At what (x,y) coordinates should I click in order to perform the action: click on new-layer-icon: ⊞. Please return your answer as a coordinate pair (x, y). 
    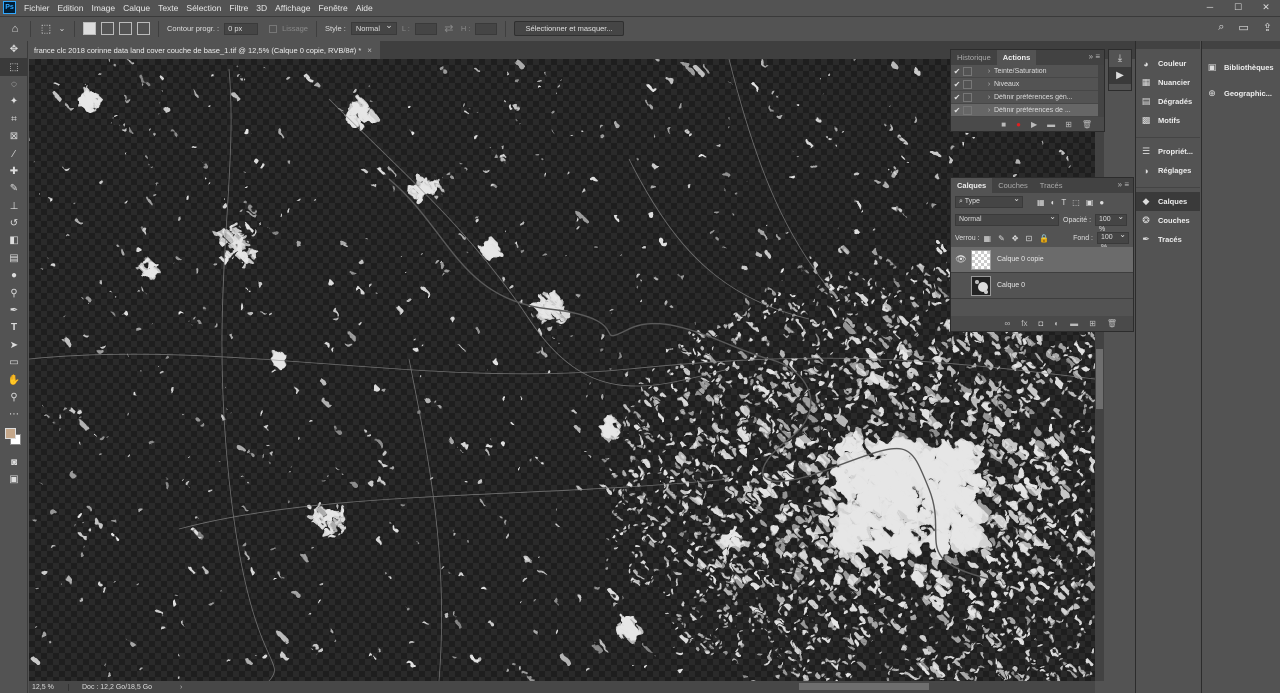
    Looking at the image, I should click on (1092, 323).